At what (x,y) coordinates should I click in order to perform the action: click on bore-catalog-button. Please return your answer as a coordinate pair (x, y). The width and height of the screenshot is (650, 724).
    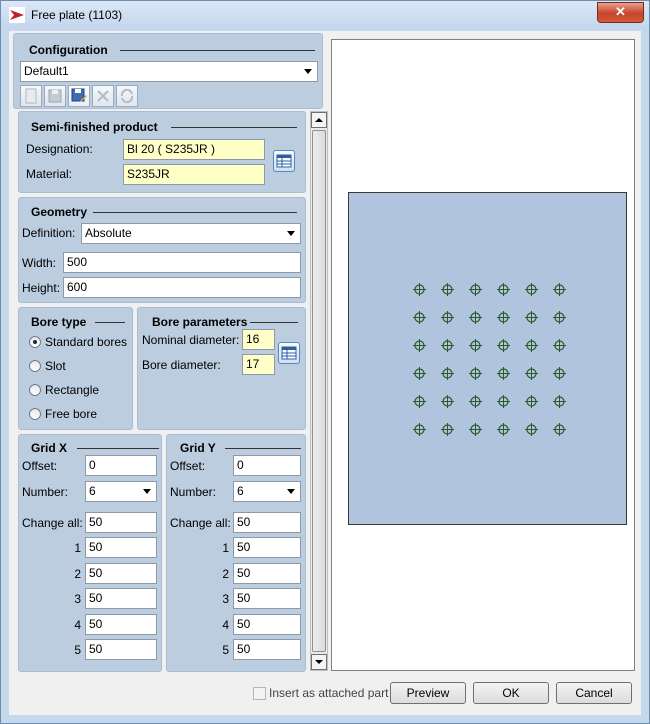
    Looking at the image, I should click on (289, 353).